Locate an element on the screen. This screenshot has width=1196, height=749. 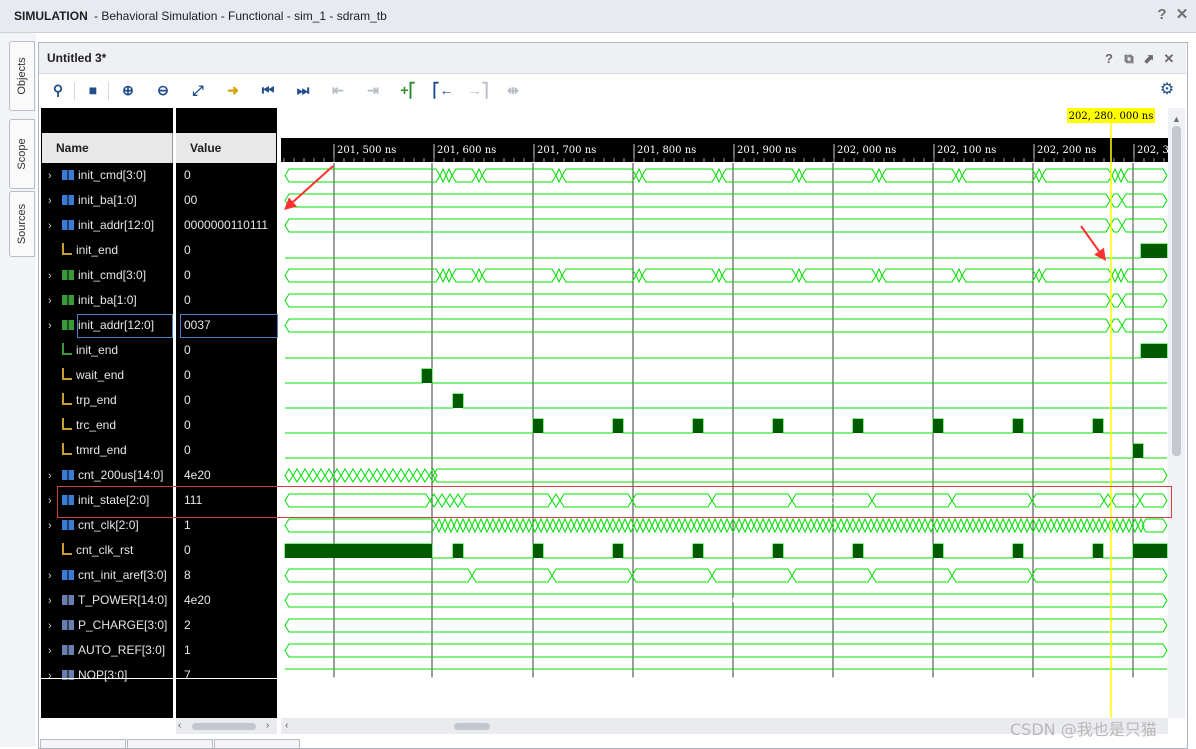
tab-objects: Objects is located at coordinates (22, 76).